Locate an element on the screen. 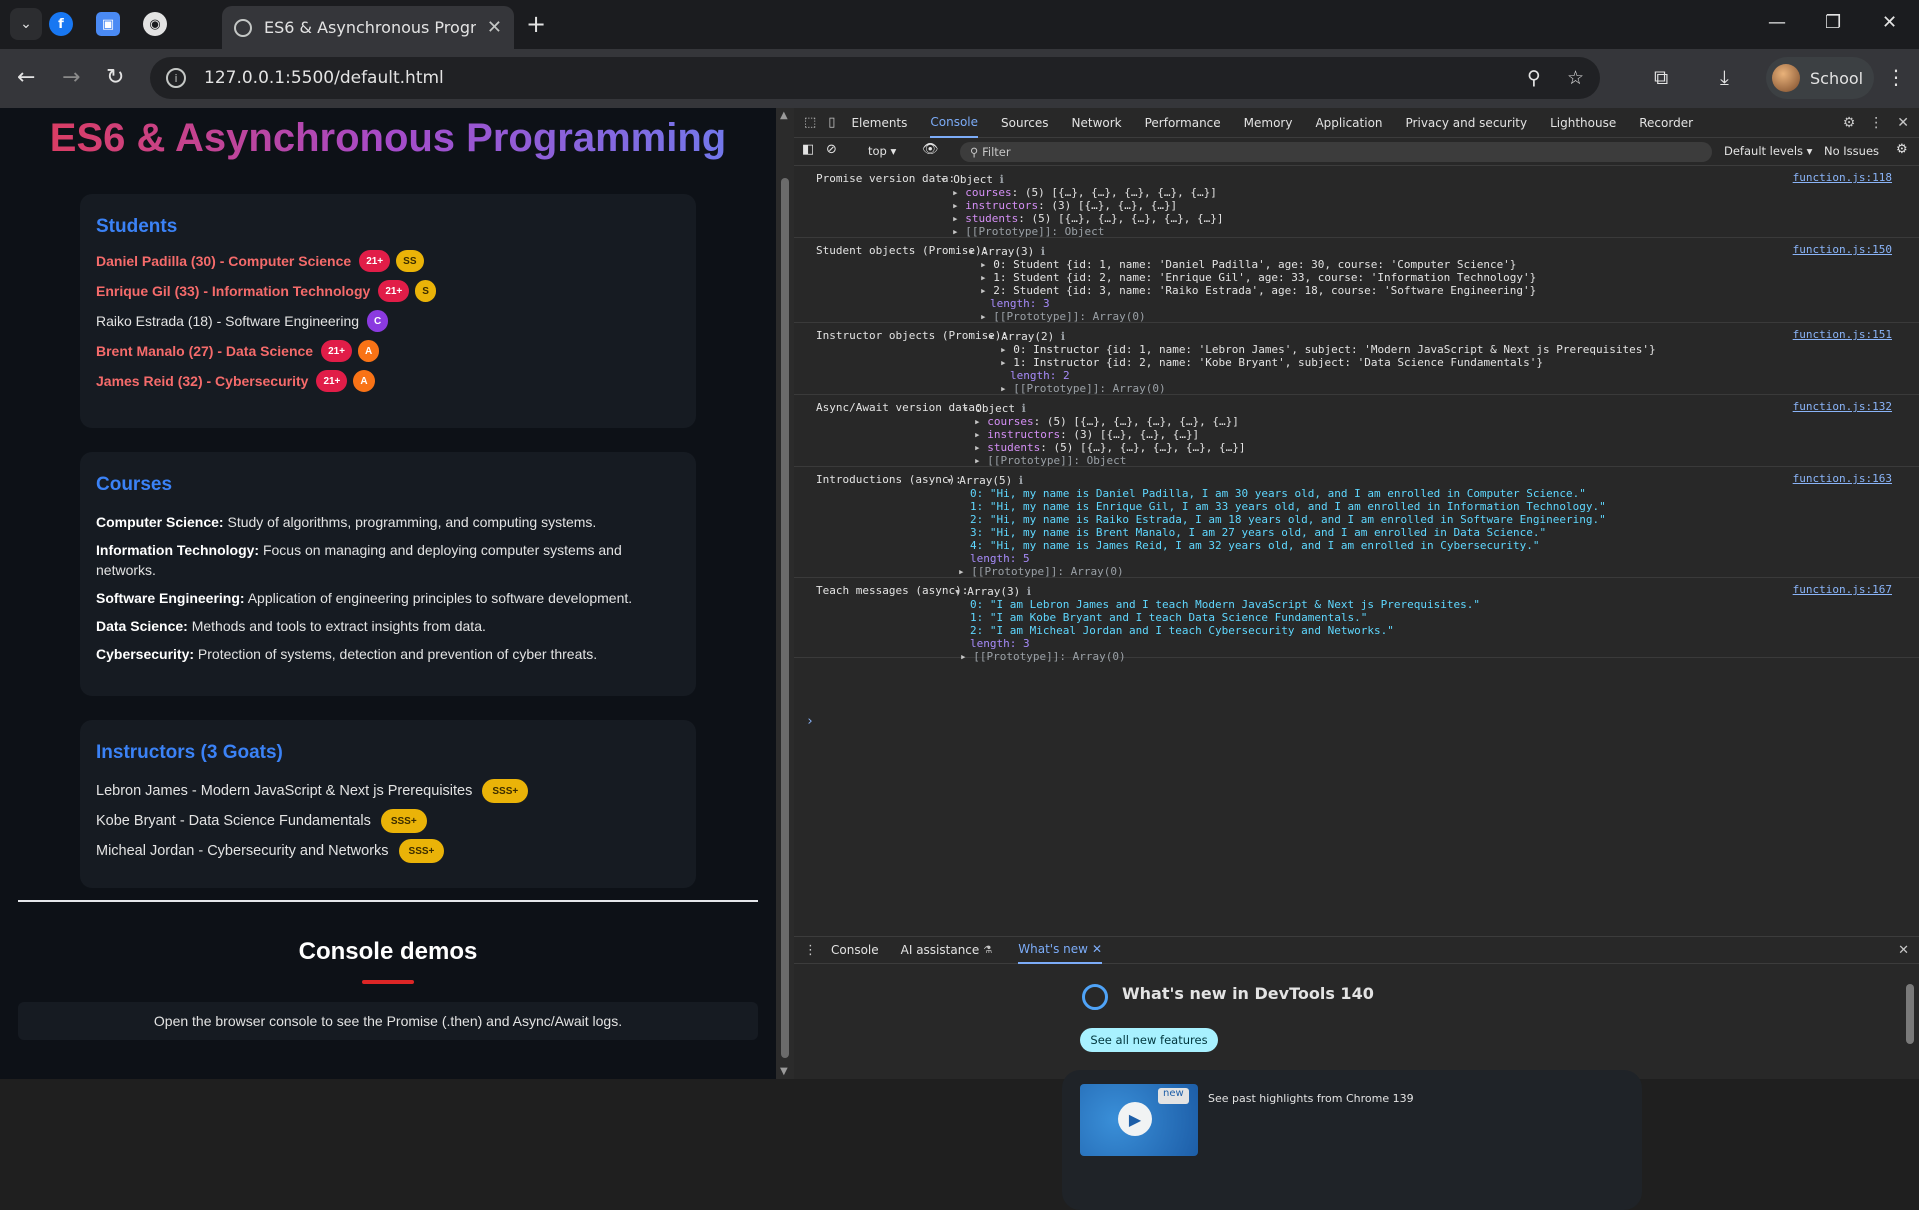  drawer-scrollbar is located at coordinates (1910, 1020).